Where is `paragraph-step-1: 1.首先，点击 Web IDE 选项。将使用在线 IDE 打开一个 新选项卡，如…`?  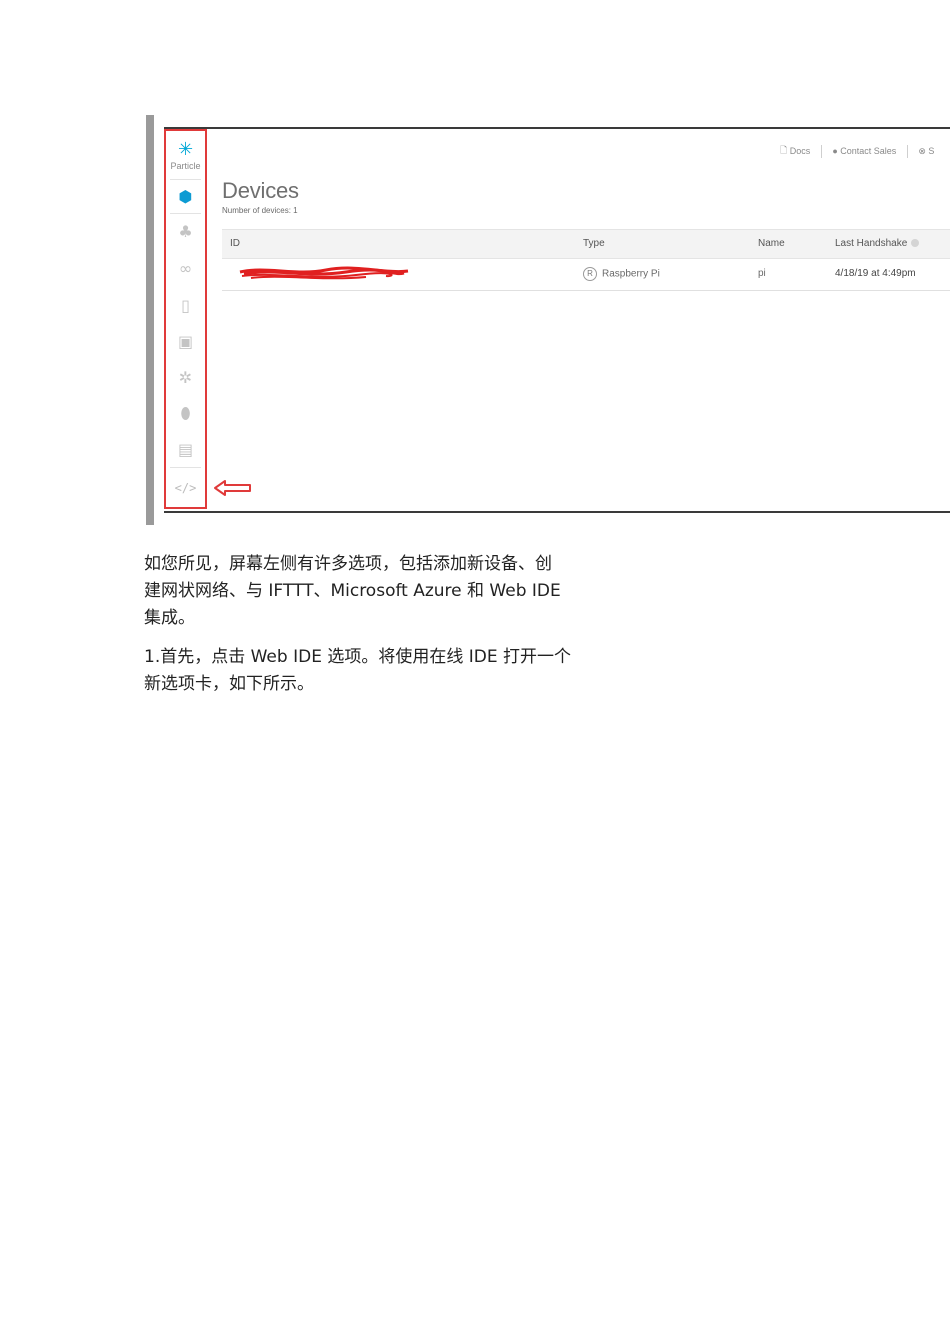
paragraph-step-1: 1.首先，点击 Web IDE 选项。将使用在线 IDE 打开一个 新选项卡，如… is located at coordinates (364, 671).